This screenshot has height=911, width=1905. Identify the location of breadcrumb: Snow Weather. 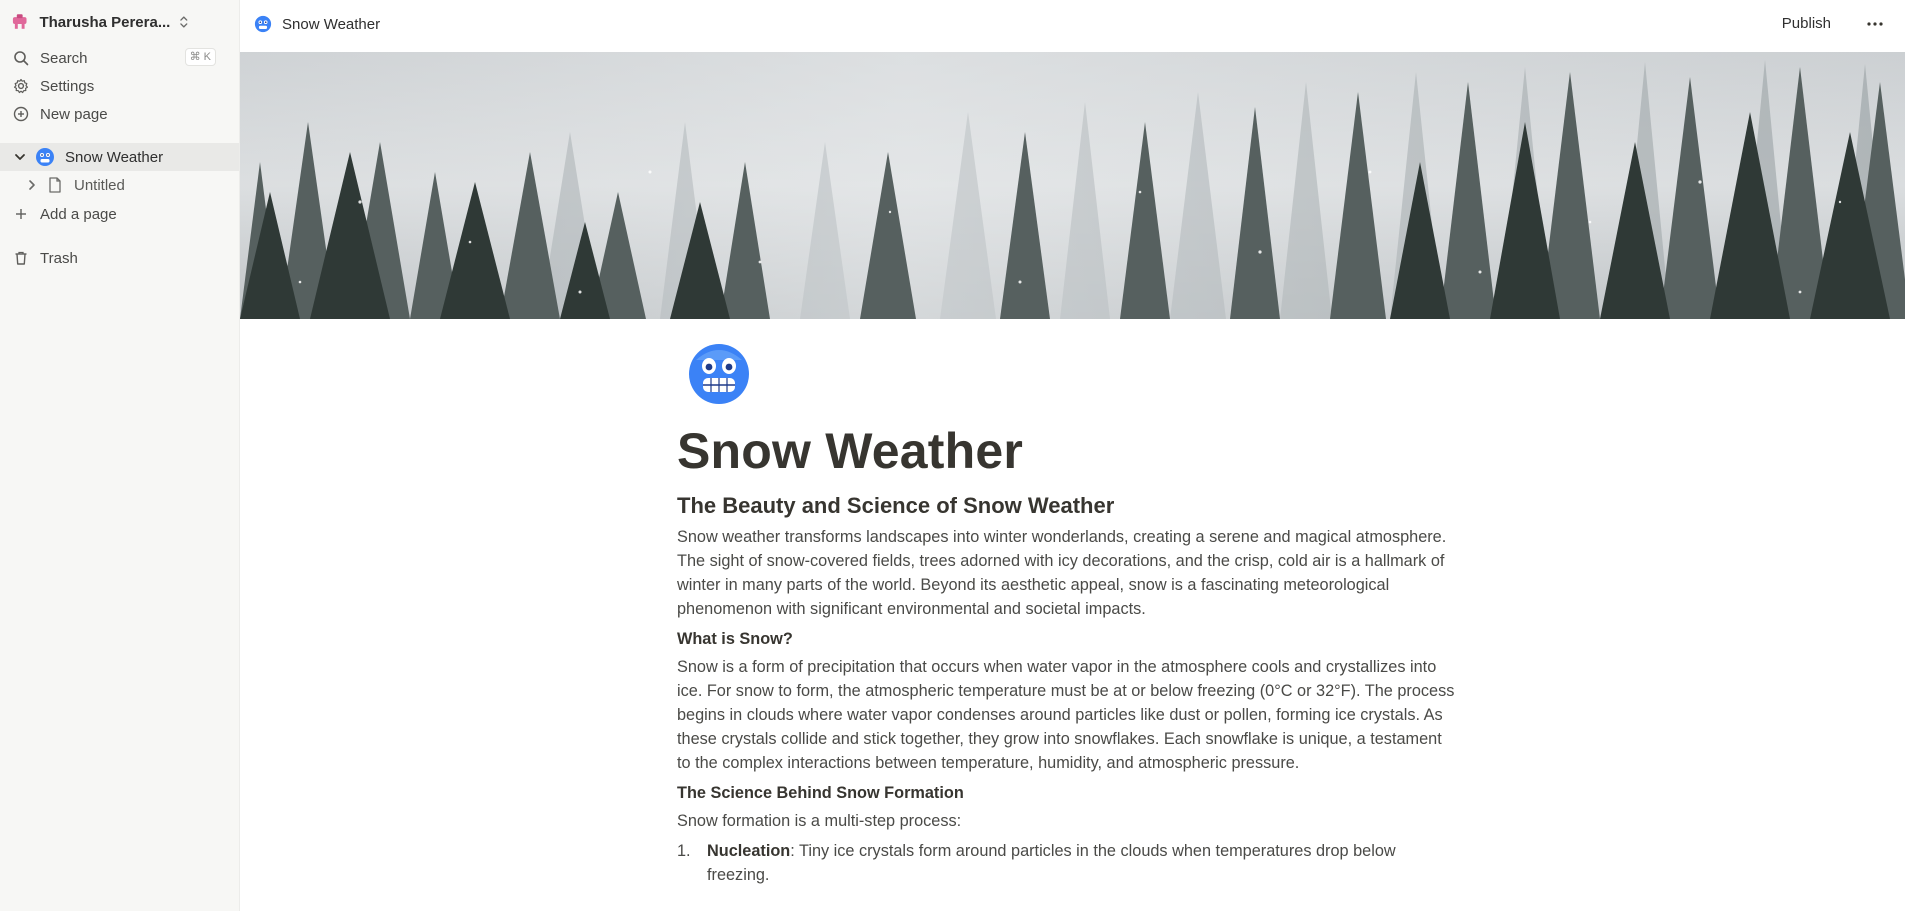
(317, 24).